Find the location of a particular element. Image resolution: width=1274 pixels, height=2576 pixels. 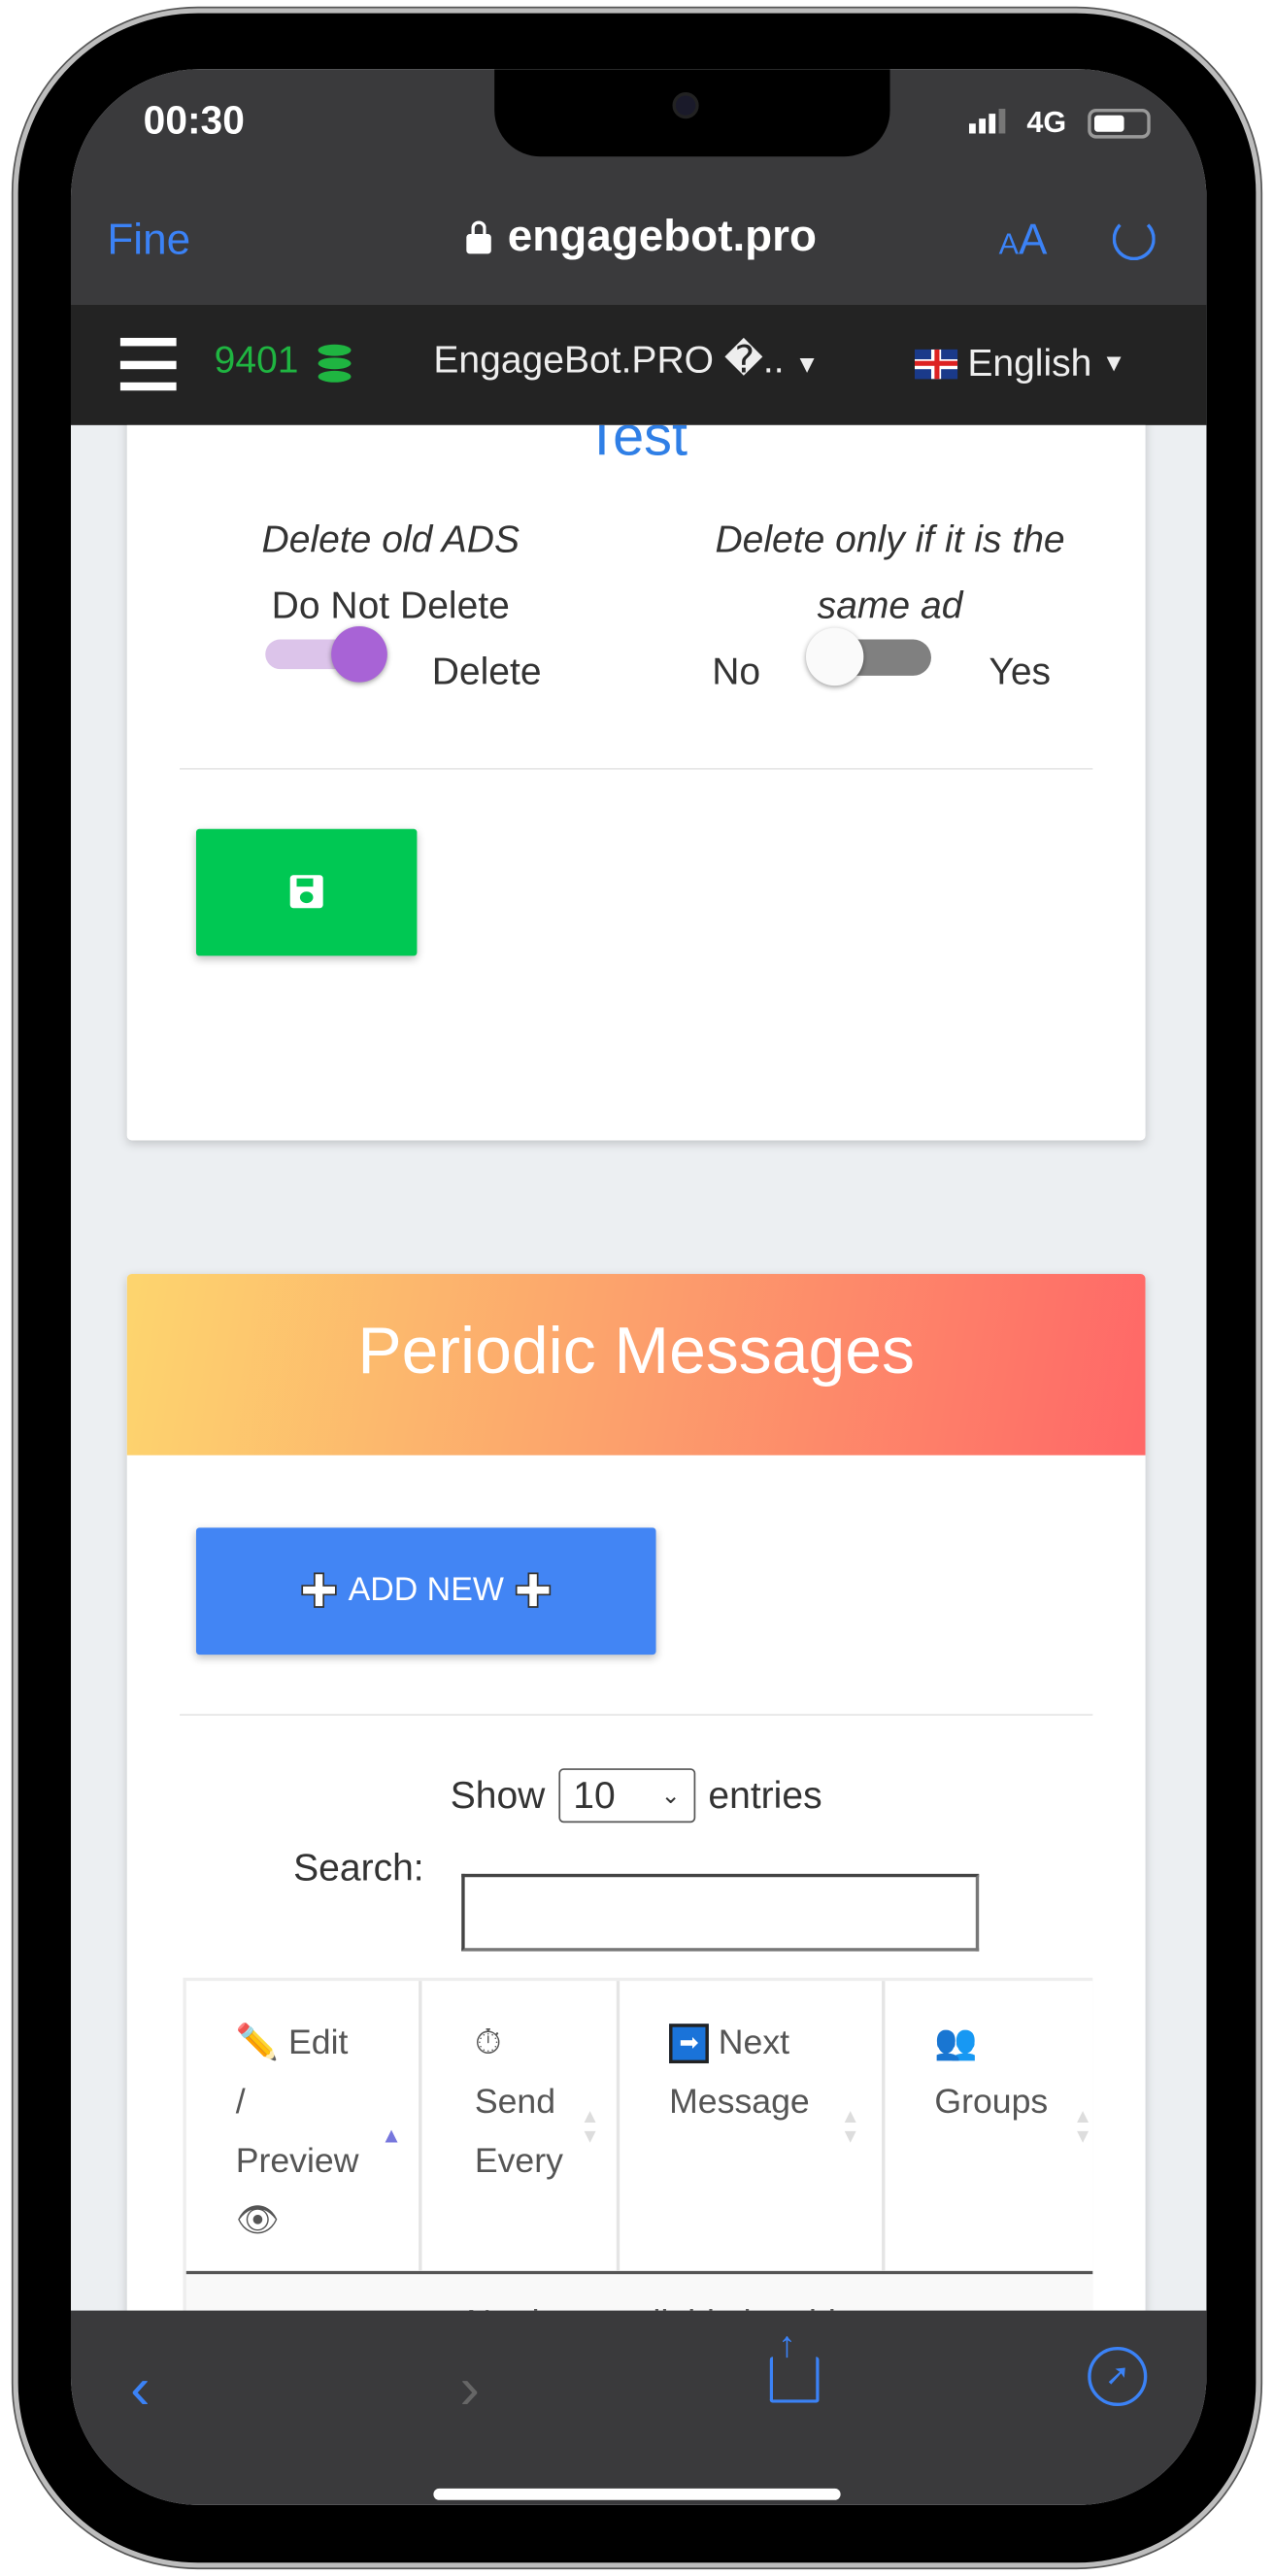

add-new-button: ✚ ADD NEW ✚ is located at coordinates (426, 1591).